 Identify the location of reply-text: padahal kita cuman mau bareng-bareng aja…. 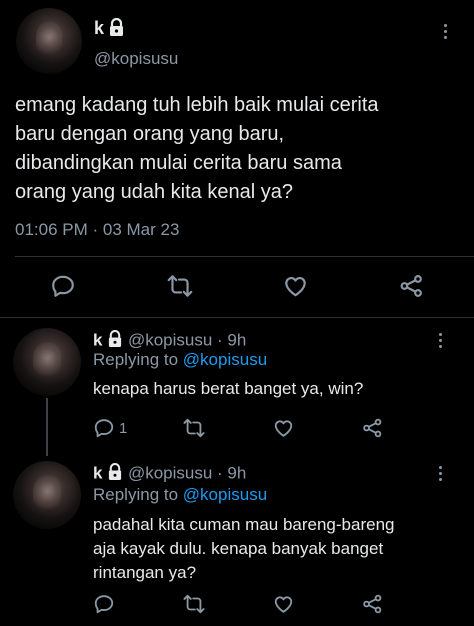
(278, 549).